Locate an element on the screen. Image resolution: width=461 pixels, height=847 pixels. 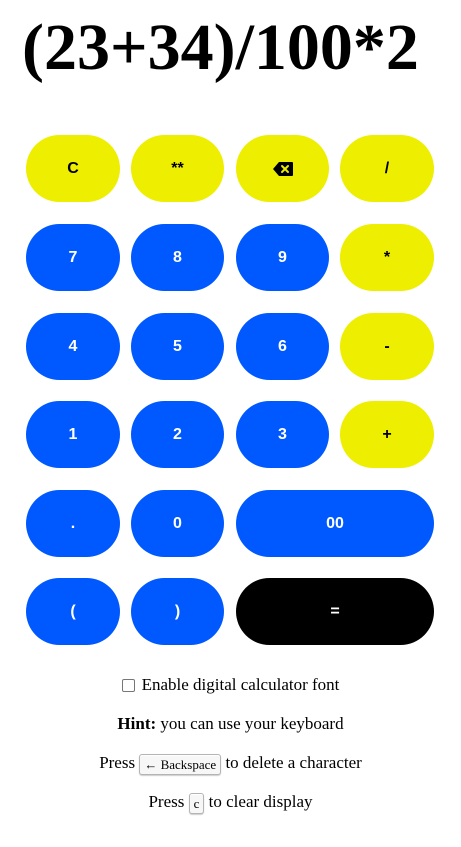
digital-font-label: Enable digital calculator font is located at coordinates (240, 684).